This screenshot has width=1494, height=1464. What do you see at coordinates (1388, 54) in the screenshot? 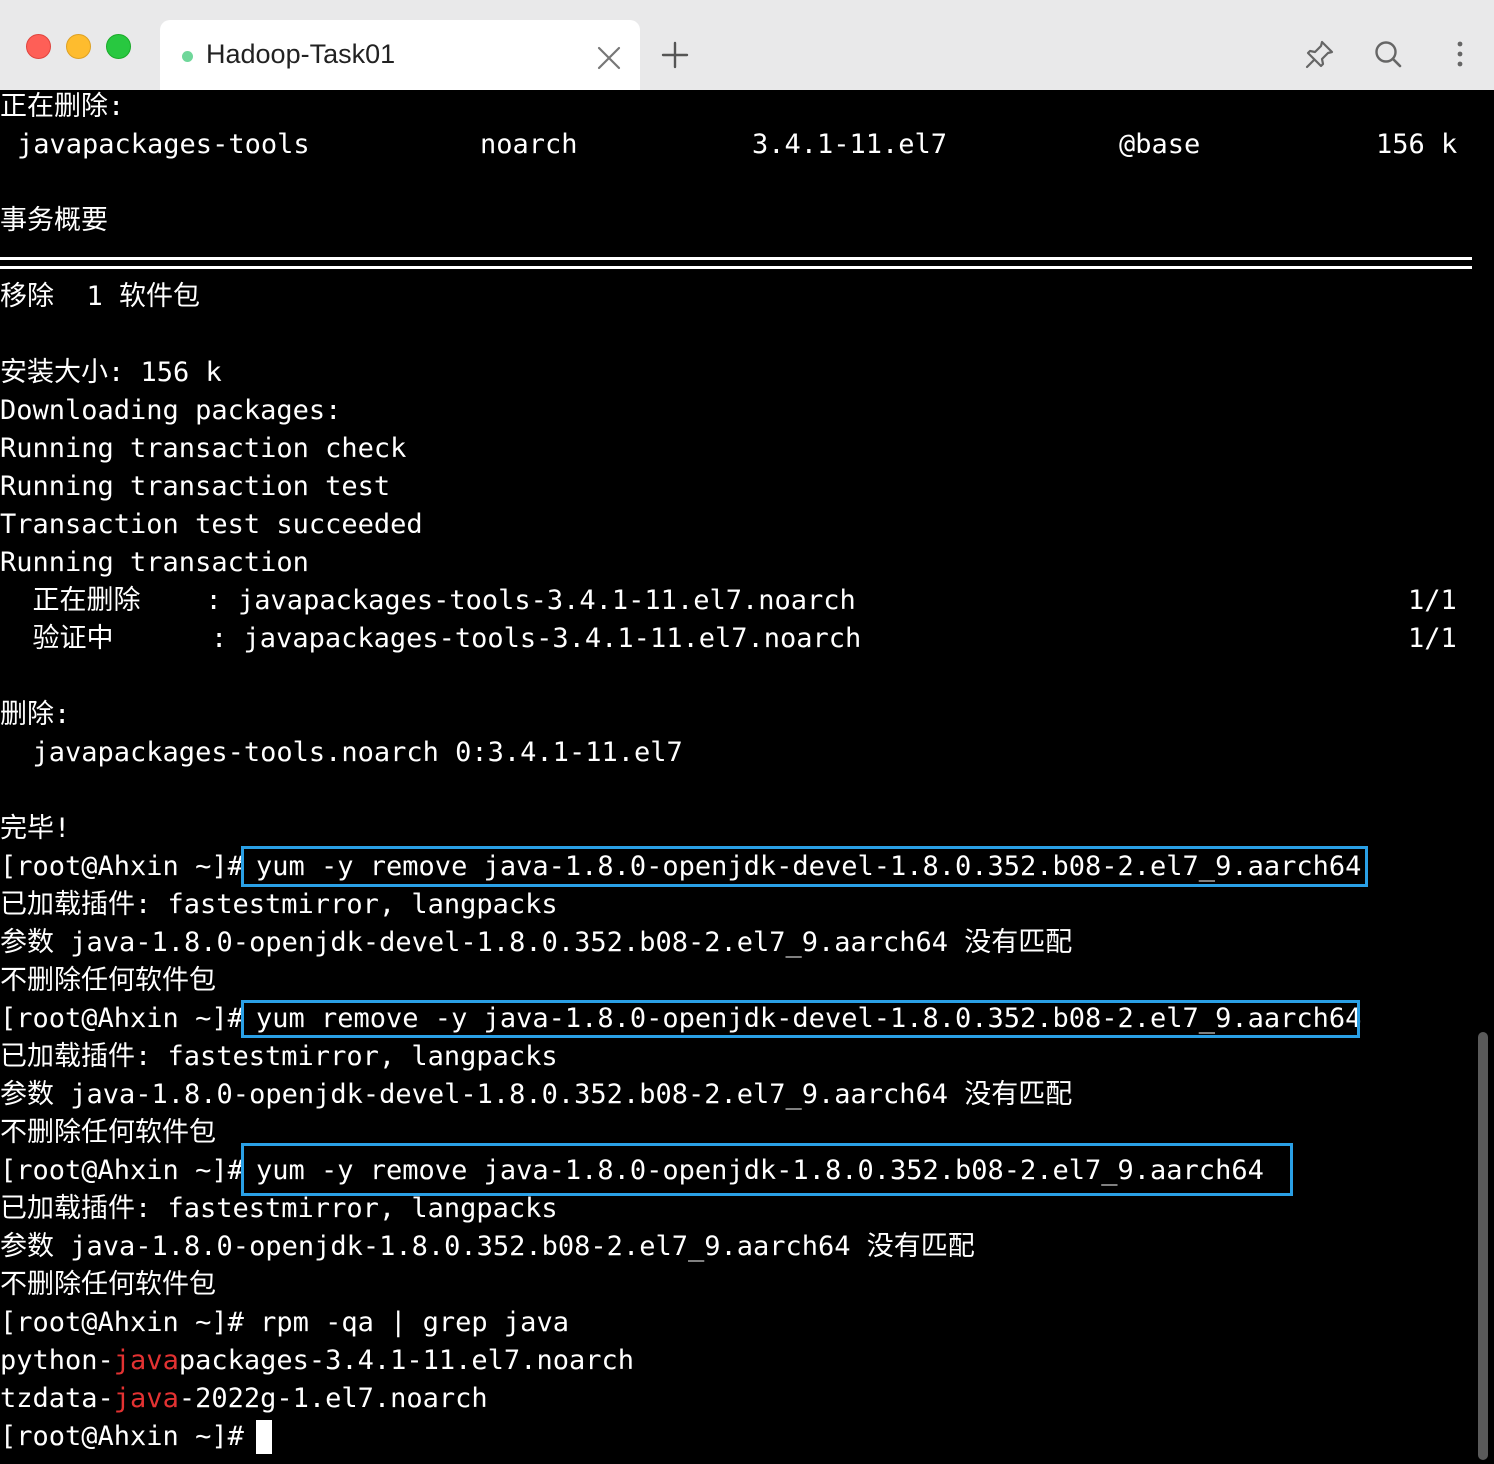
I see `search-icon` at bounding box center [1388, 54].